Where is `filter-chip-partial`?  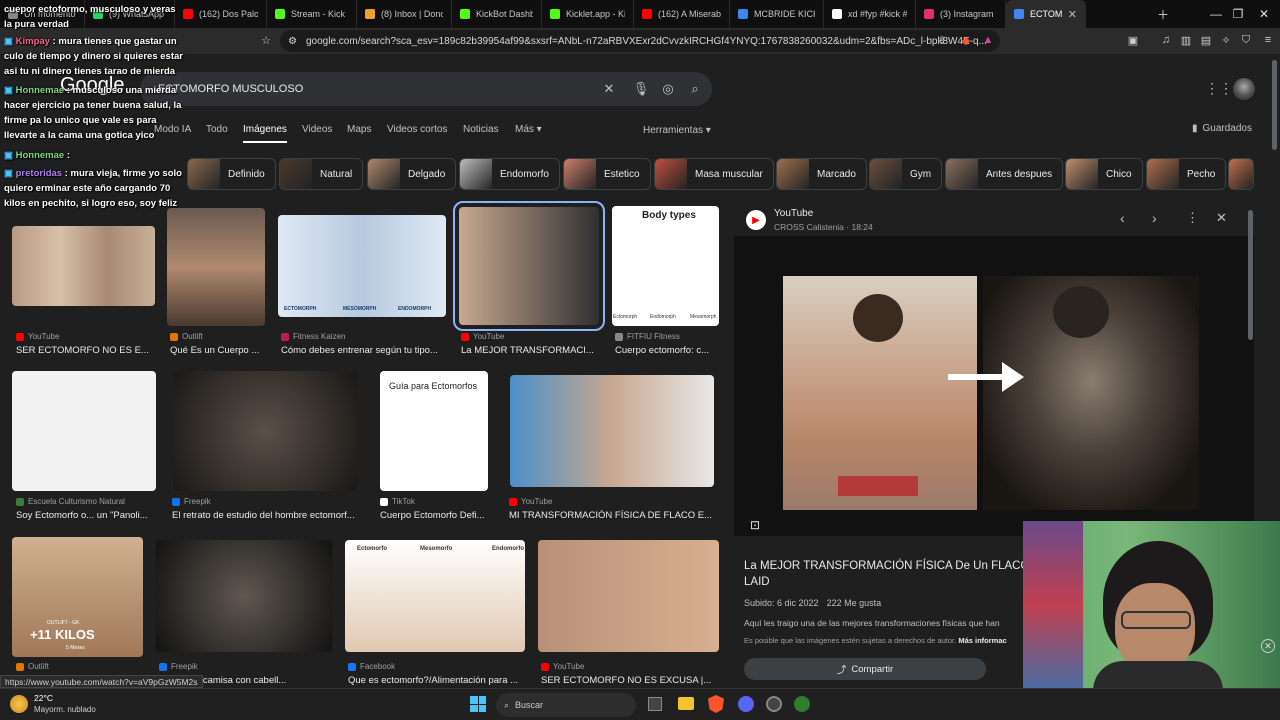
filter-chip-partial is located at coordinates (1241, 174).